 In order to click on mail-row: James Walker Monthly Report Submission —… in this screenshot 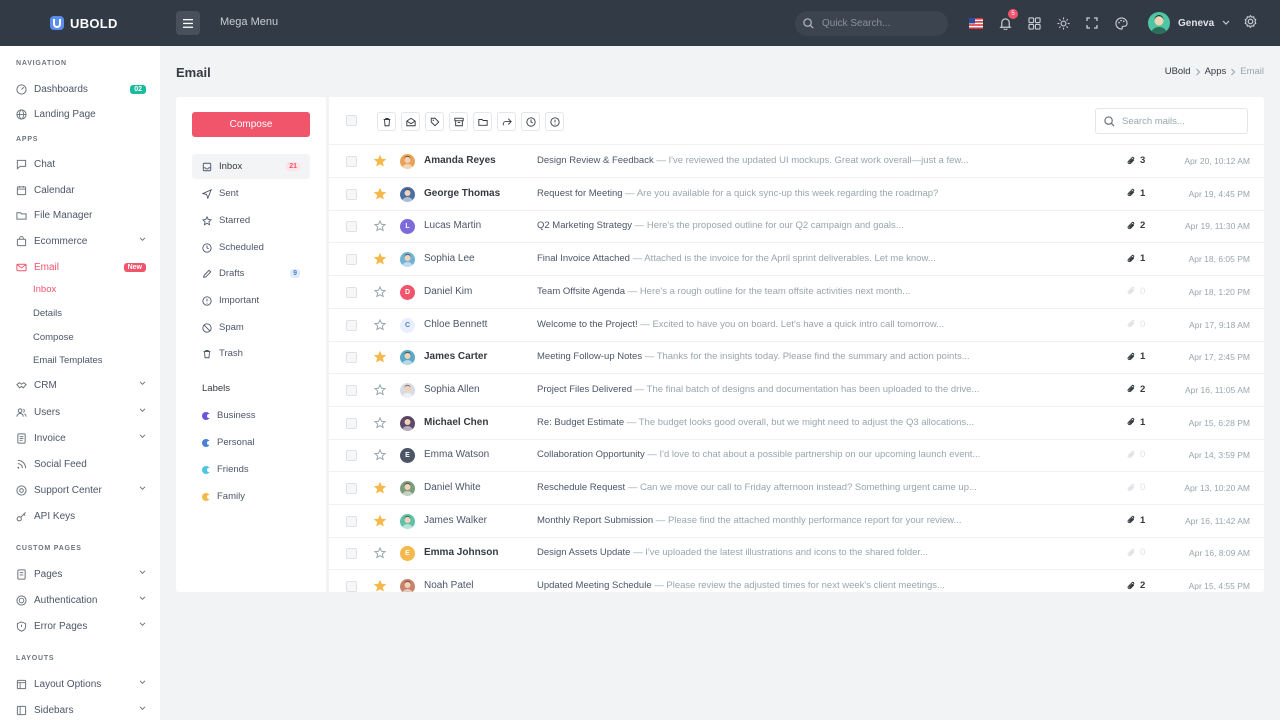, I will do `click(796, 521)`.